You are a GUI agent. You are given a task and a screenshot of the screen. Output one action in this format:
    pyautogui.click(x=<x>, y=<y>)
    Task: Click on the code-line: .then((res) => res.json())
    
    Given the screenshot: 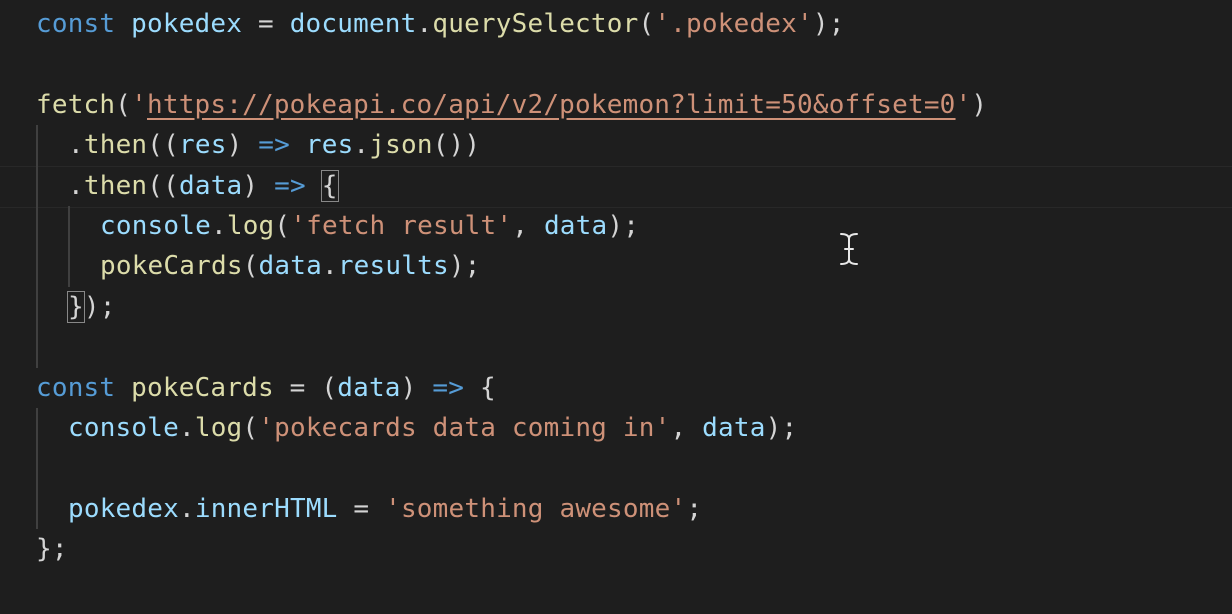 What is the action you would take?
    pyautogui.click(x=258, y=145)
    